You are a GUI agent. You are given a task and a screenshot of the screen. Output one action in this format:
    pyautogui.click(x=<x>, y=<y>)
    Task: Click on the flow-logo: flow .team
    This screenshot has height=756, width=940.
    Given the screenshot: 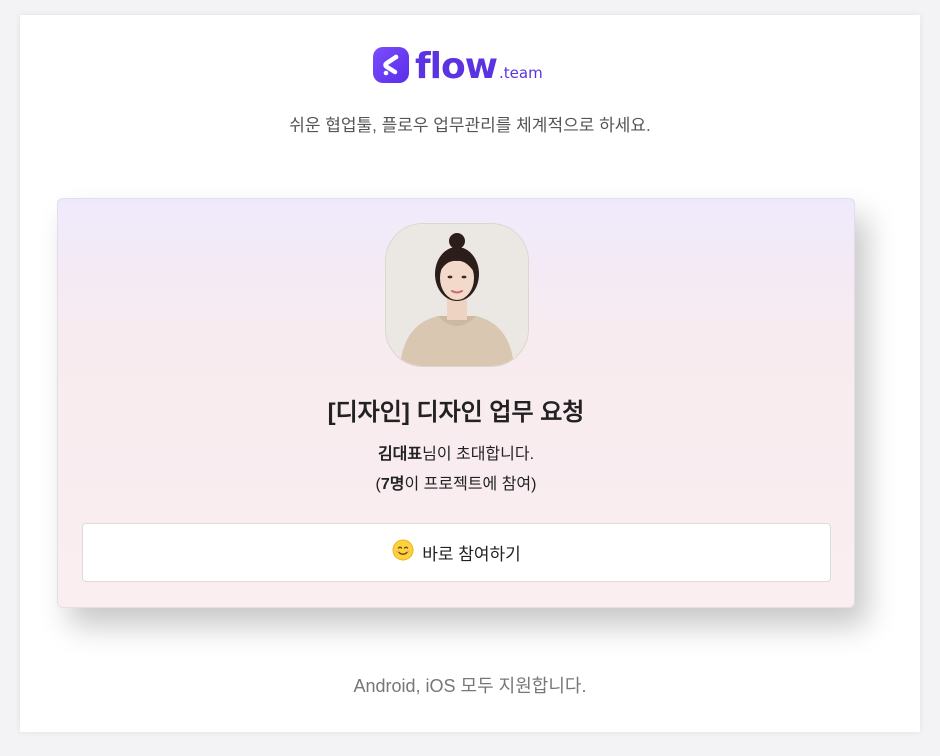 What is the action you would take?
    pyautogui.click(x=458, y=65)
    